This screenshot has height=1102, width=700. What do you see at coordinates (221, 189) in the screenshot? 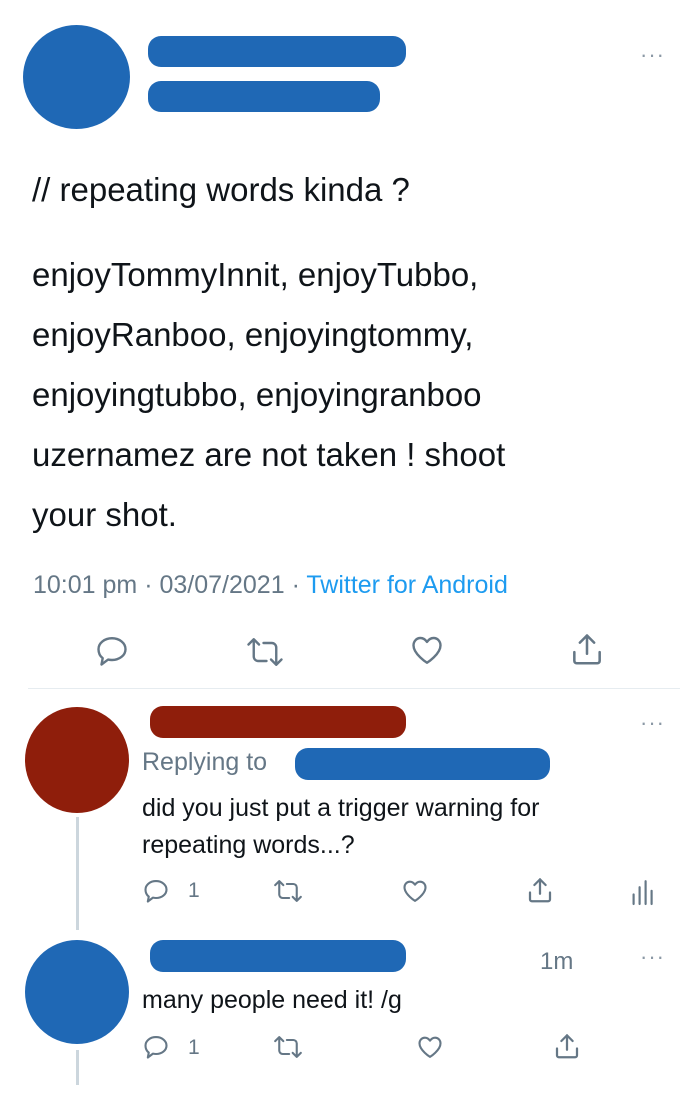
I see `tweet-content-warning: // repeating words kinda ?` at bounding box center [221, 189].